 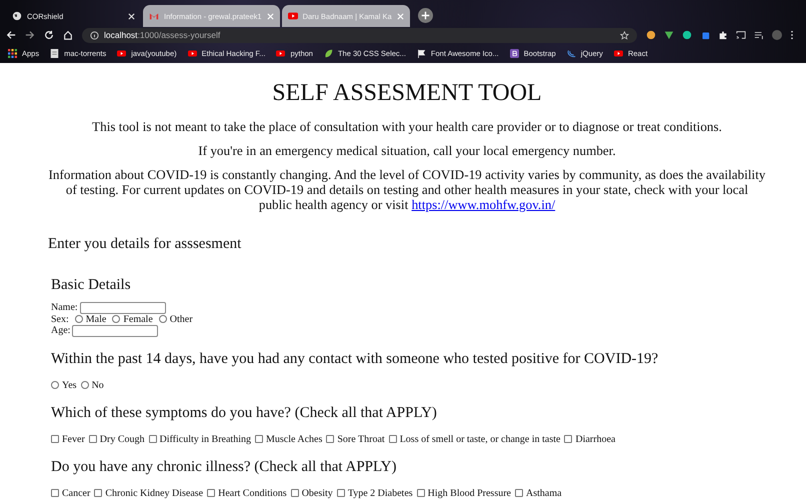 I want to click on name-input, so click(x=123, y=308).